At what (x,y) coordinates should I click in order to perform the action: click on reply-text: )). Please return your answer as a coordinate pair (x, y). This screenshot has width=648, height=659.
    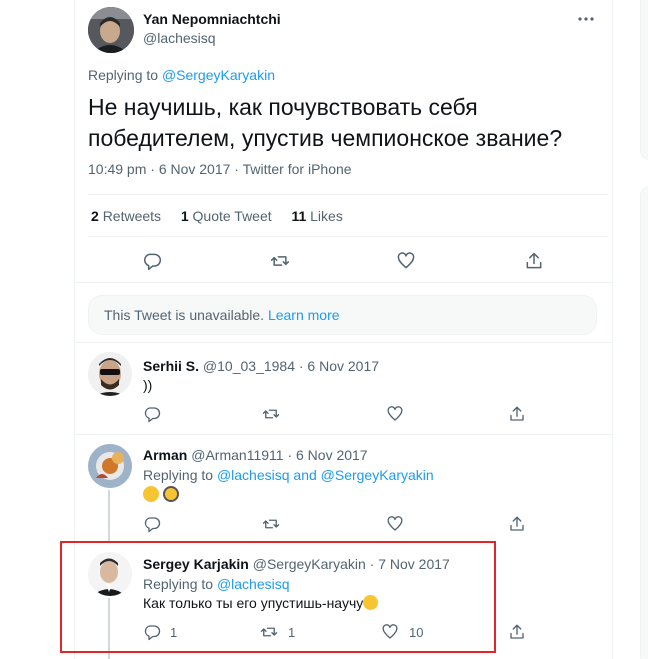
    Looking at the image, I should click on (148, 385).